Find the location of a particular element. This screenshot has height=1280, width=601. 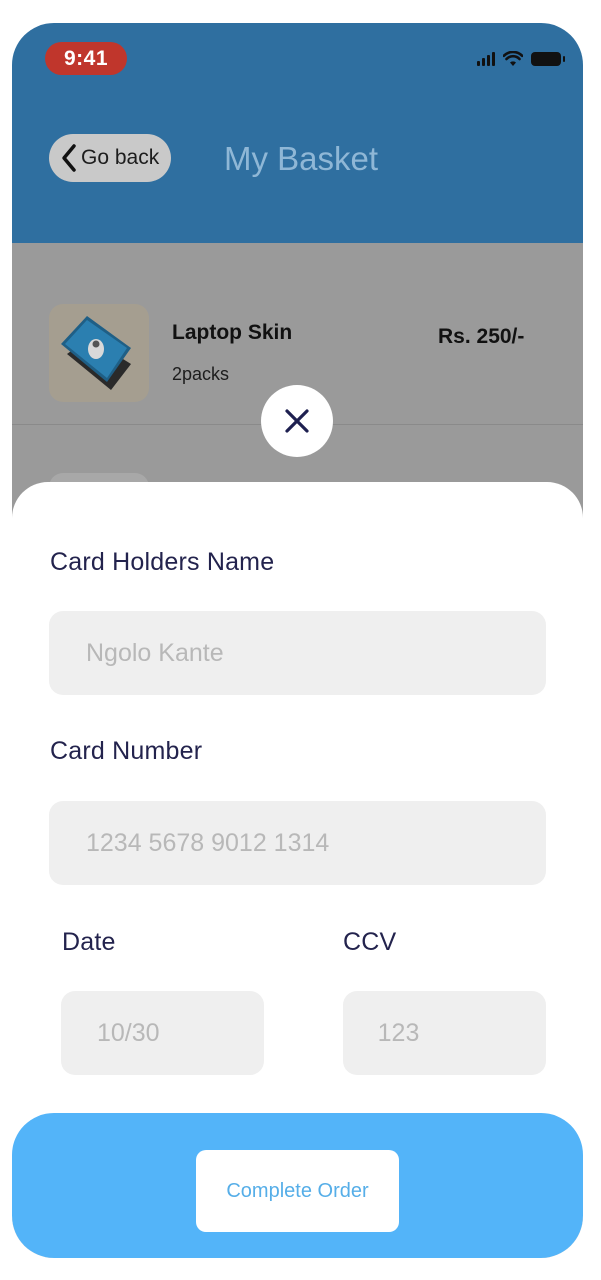

item-name: Laptop Skin is located at coordinates (232, 332).